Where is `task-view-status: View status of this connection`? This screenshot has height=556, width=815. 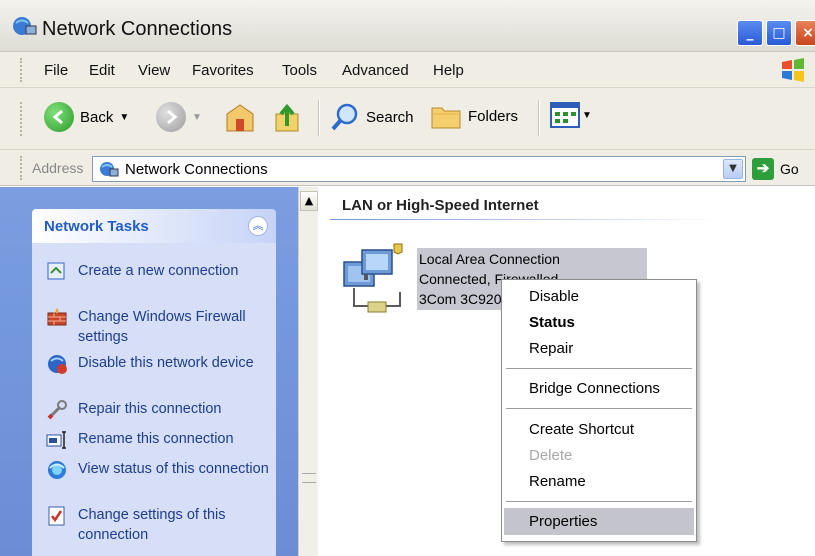
task-view-status: View status of this connection is located at coordinates (159, 470).